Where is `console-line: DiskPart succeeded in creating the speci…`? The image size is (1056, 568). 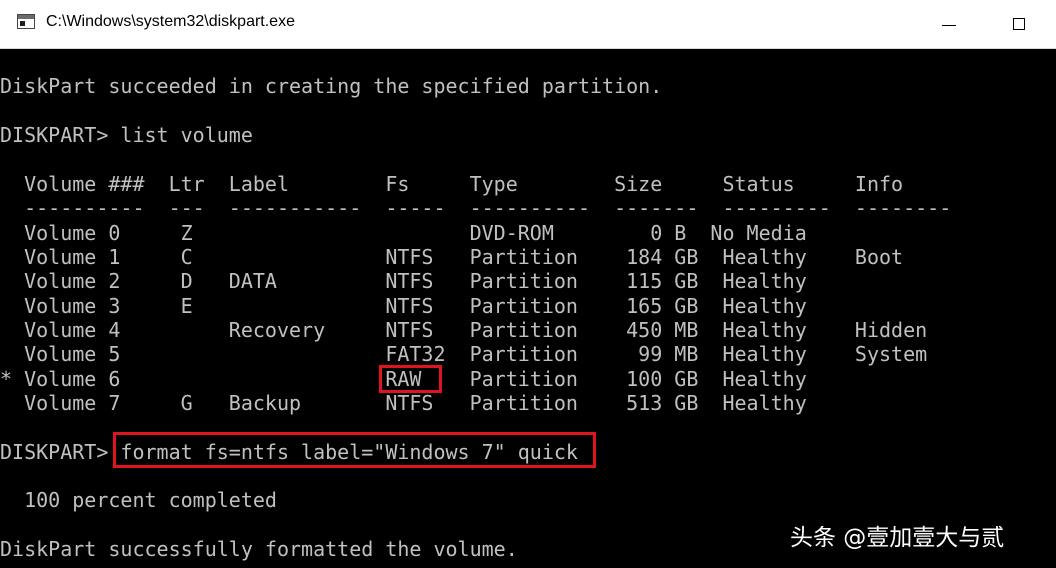
console-line: DiskPart succeeded in creating the speci… is located at coordinates (331, 86).